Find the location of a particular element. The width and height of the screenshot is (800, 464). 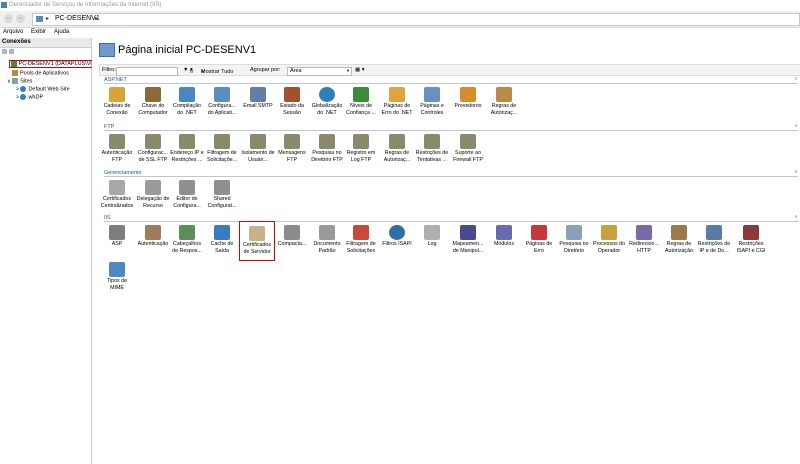

feature-tile: Documento Padrão is located at coordinates (327, 239).